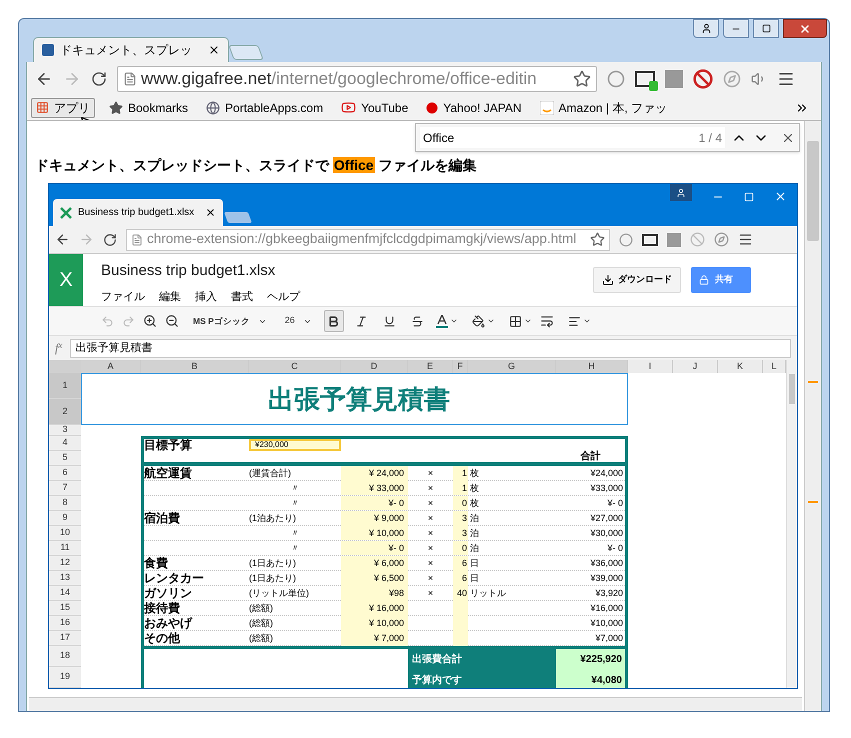 This screenshot has width=851, height=738. Describe the element at coordinates (334, 321) in the screenshot. I see `bold-button` at that location.